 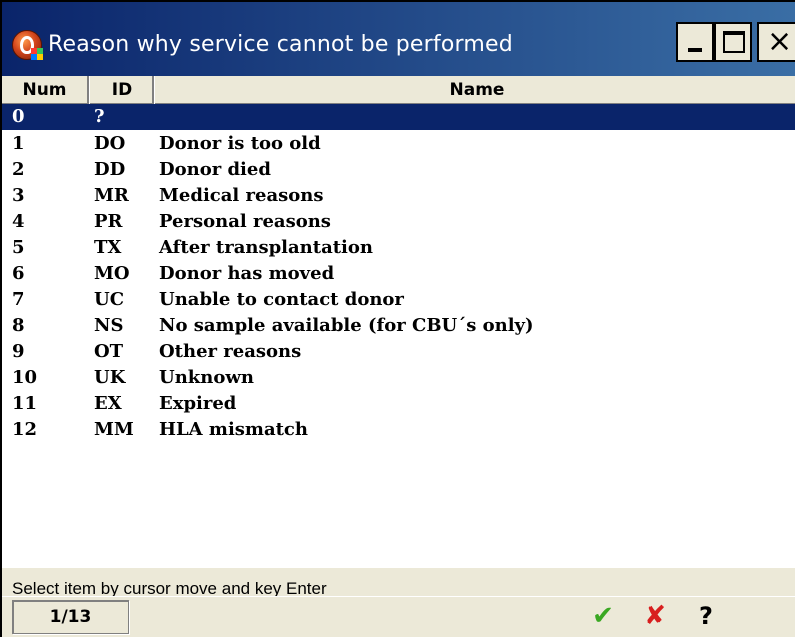 What do you see at coordinates (18, 247) in the screenshot?
I see `item-num: 5` at bounding box center [18, 247].